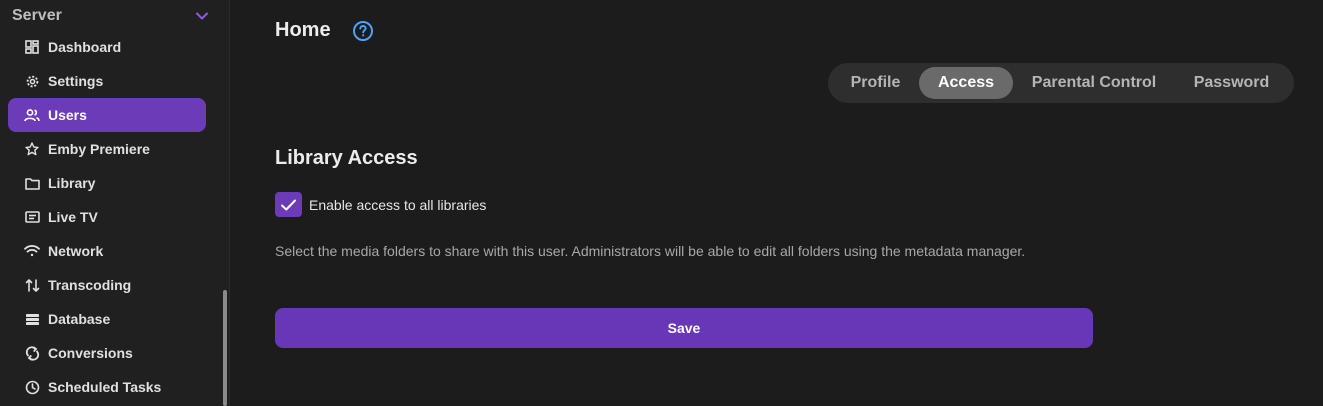 Image resolution: width=1323 pixels, height=406 pixels. I want to click on enable-all-libraries-option: Enable access to all libraries, so click(380, 204).